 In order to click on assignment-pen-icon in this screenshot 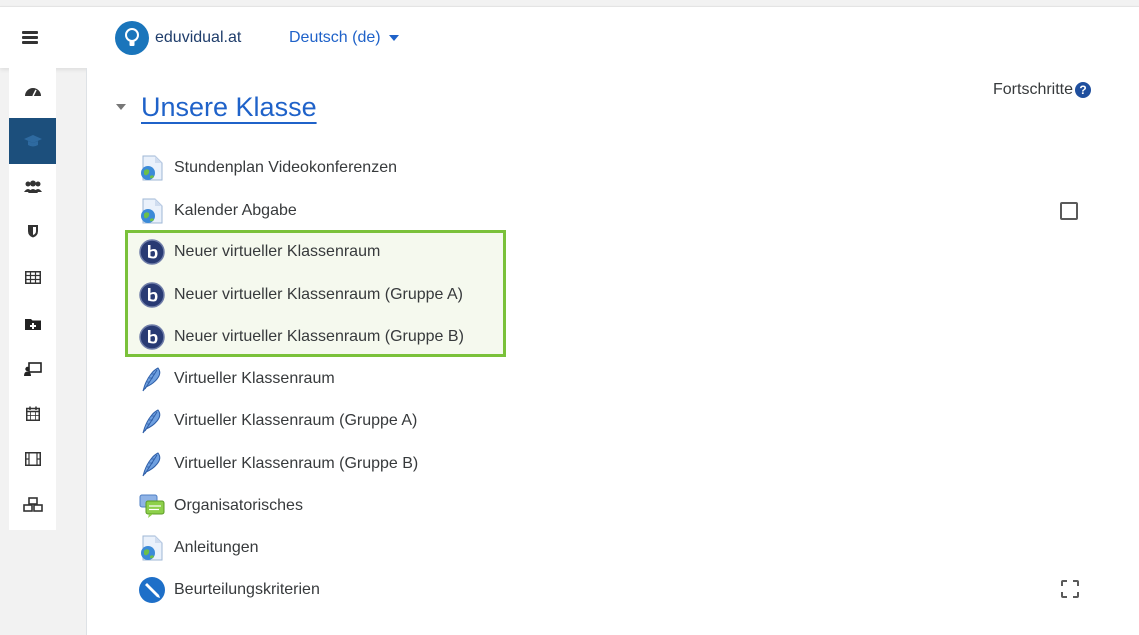, I will do `click(152, 590)`.